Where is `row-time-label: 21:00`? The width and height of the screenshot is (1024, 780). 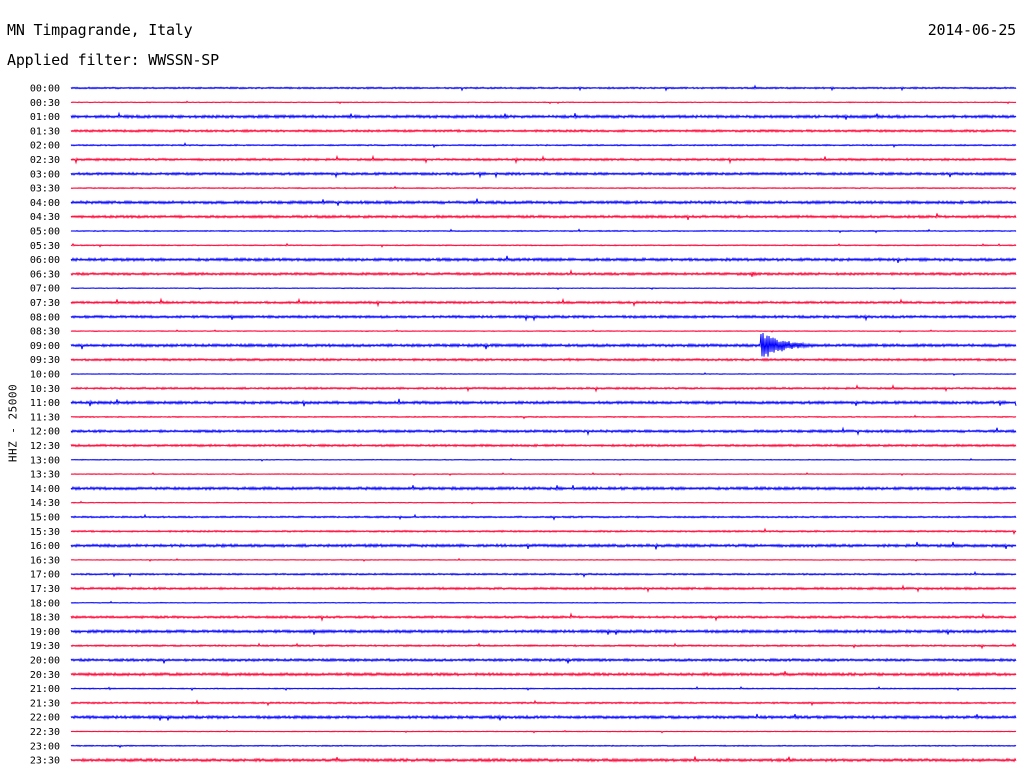 row-time-label: 21:00 is located at coordinates (45, 689).